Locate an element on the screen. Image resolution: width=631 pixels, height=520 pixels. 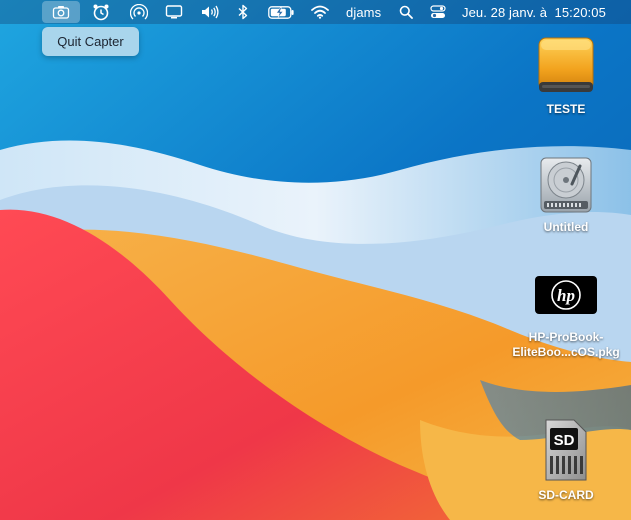
tooltip-text: Quit Capter is located at coordinates (90, 41).